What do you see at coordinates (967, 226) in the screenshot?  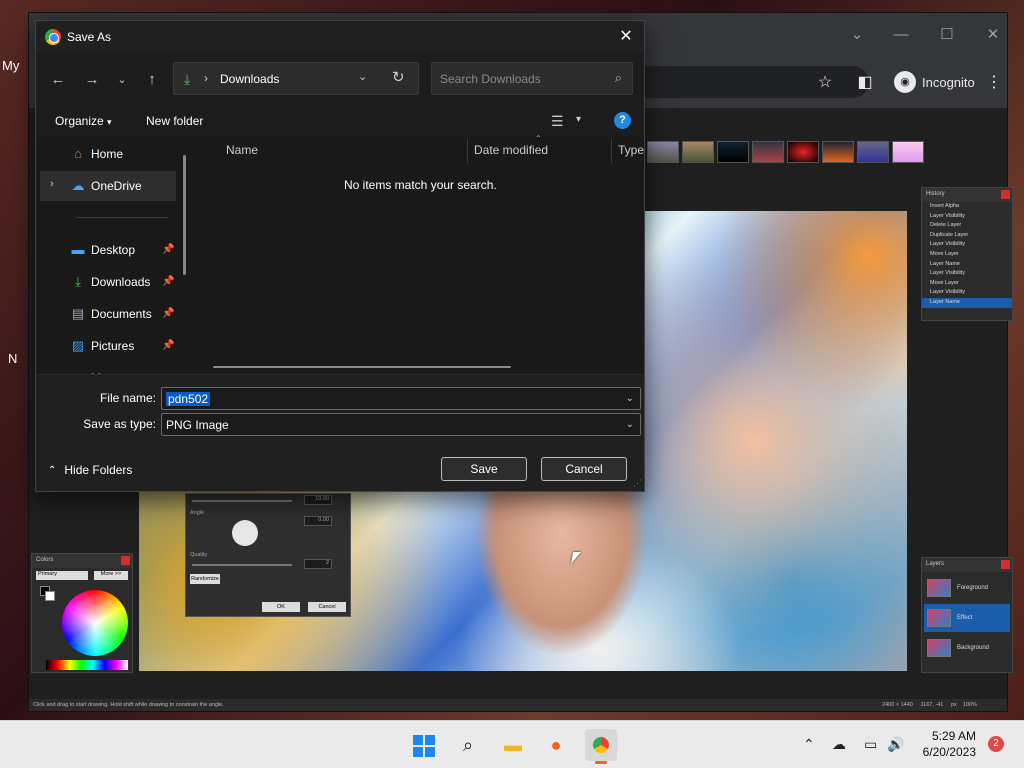 I see `history-item: Delete Layer` at bounding box center [967, 226].